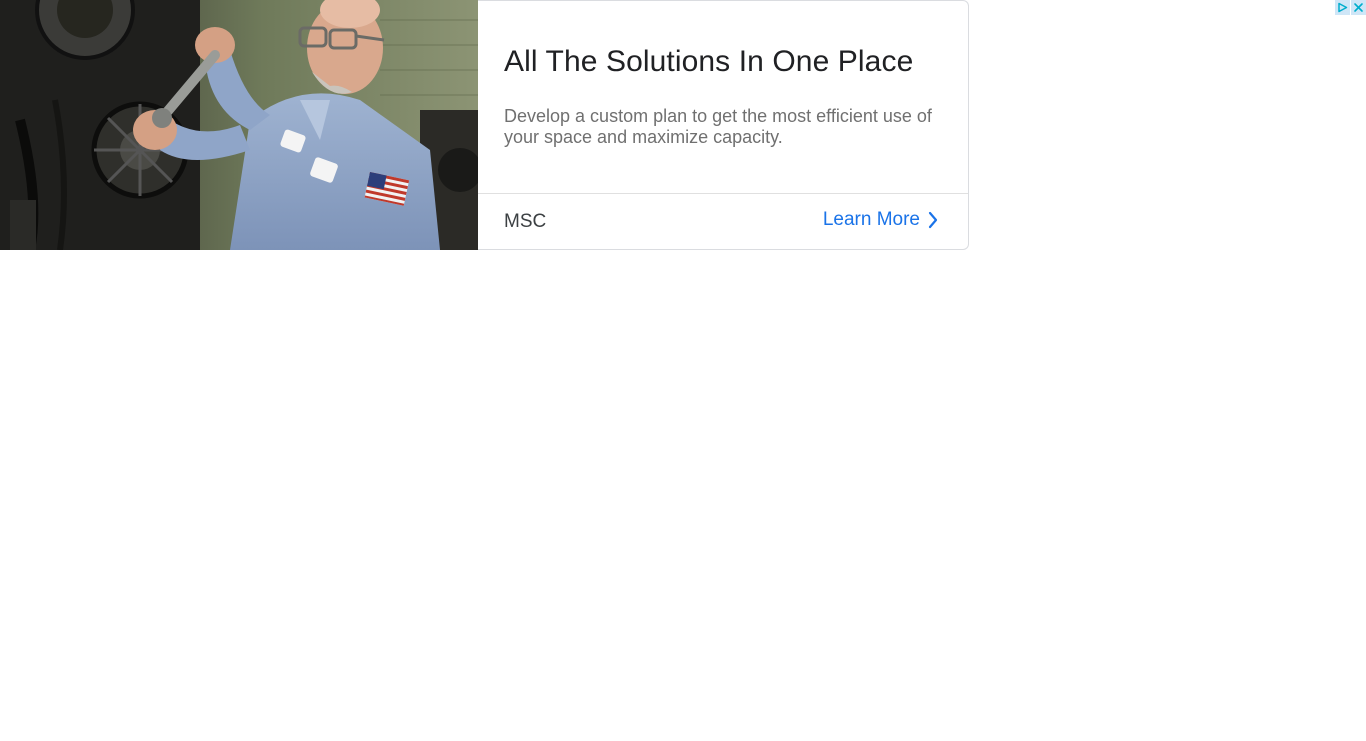 The image size is (1366, 741). I want to click on ad-headline: All The Solutions In One Place, so click(708, 62).